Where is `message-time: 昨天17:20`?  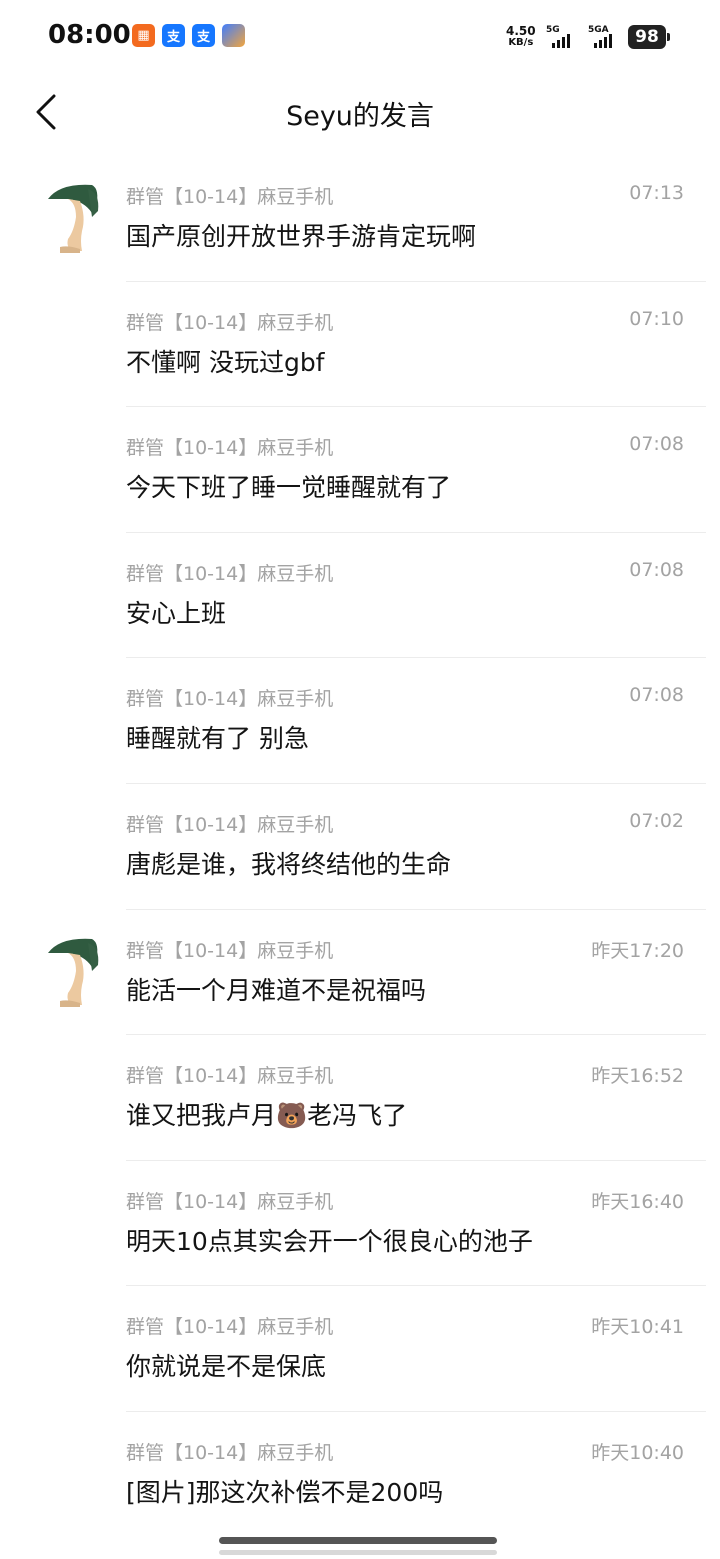 message-time: 昨天17:20 is located at coordinates (637, 950).